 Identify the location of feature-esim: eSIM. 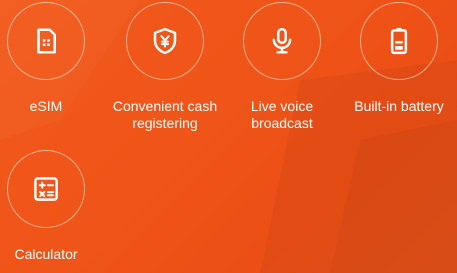
(50, 58).